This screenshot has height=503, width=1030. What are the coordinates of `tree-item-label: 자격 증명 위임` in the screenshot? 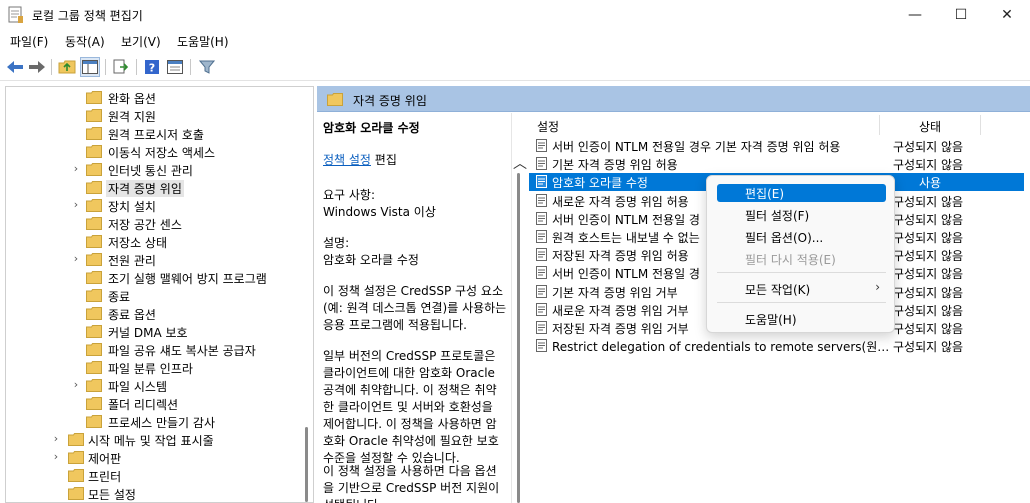 It's located at (145, 188).